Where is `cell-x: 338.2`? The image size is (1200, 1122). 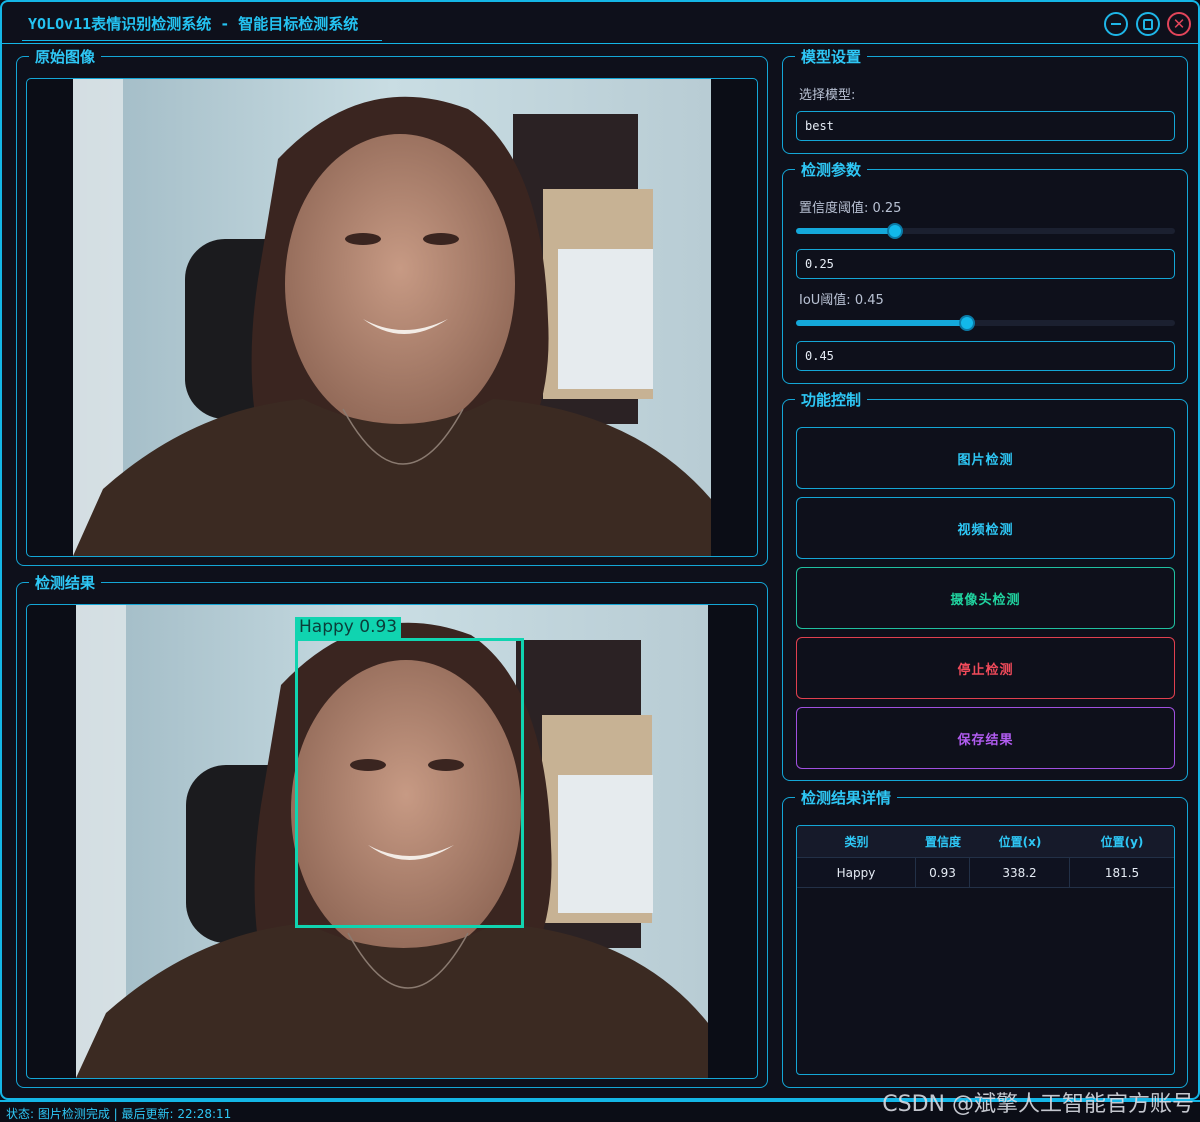 cell-x: 338.2 is located at coordinates (1020, 873).